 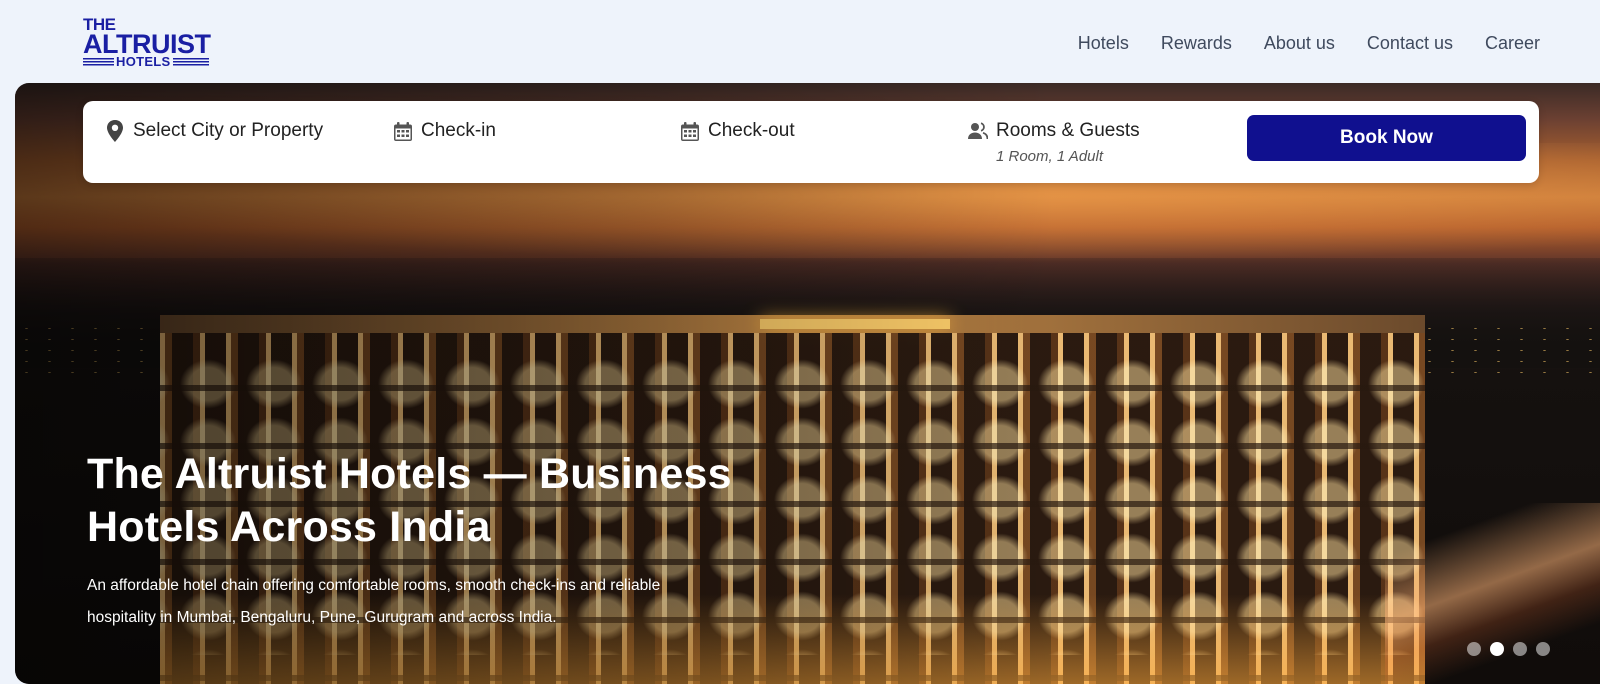 I want to click on nav-link-hotels: Hotels, so click(x=1103, y=43).